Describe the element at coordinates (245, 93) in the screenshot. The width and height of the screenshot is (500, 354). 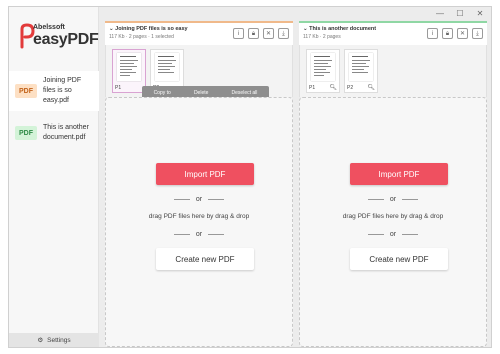
I see `deselect-all-button: Deselect all` at that location.